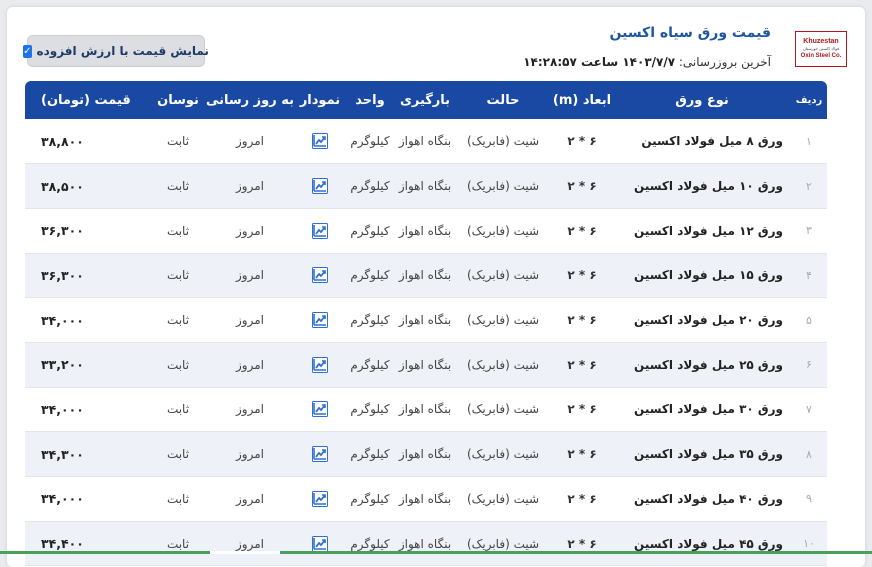 The image size is (872, 567). I want to click on checkbox-checked-icon: ✓, so click(27, 51).